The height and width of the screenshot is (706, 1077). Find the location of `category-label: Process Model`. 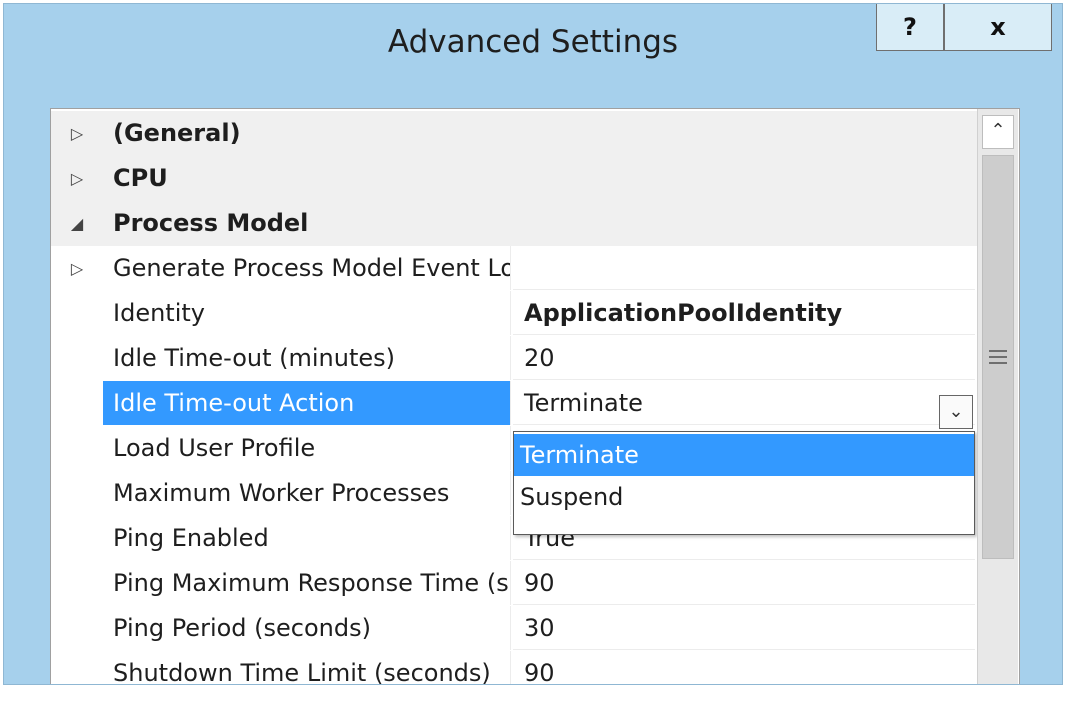

category-label: Process Model is located at coordinates (211, 223).